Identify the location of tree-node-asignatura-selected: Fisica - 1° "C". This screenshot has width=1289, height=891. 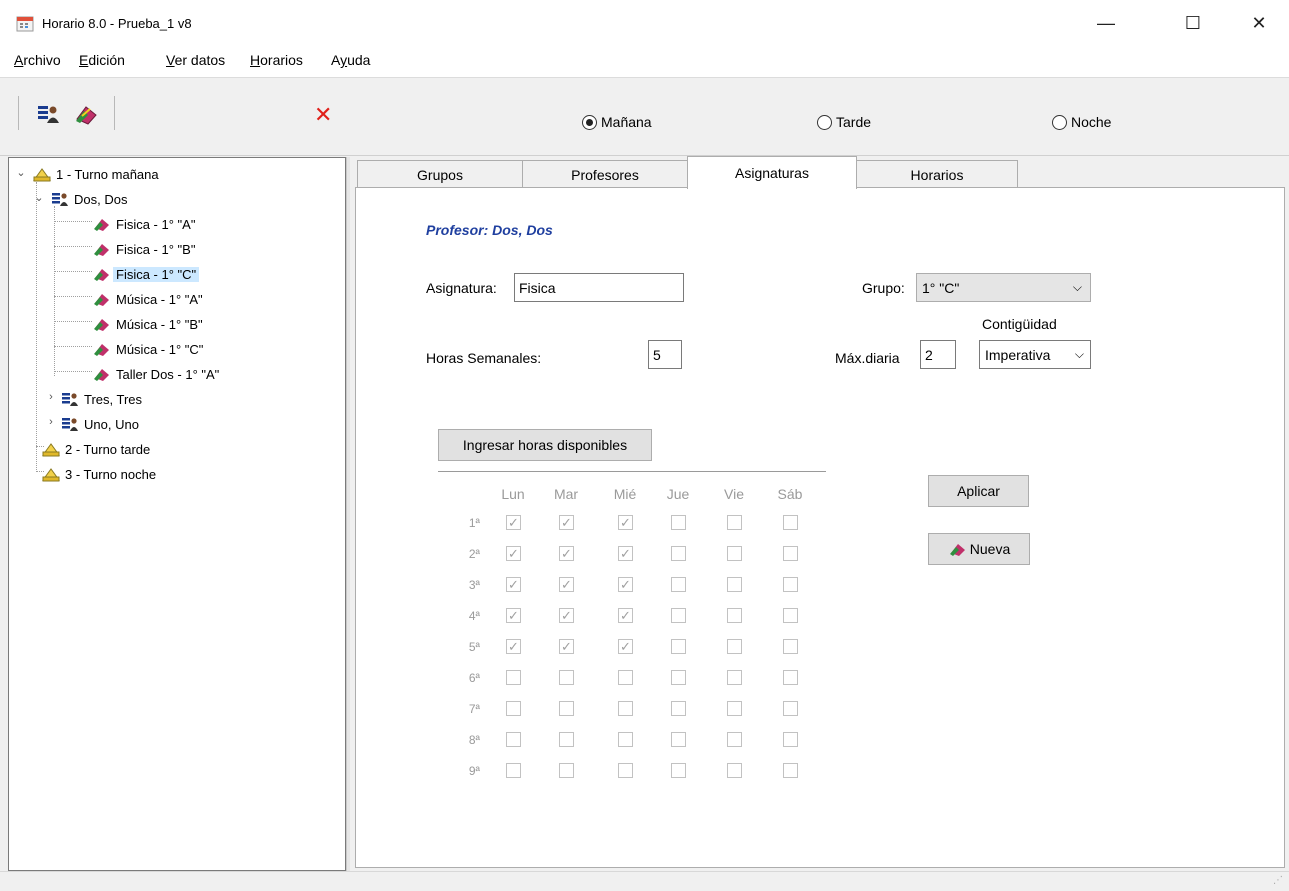
(146, 274).